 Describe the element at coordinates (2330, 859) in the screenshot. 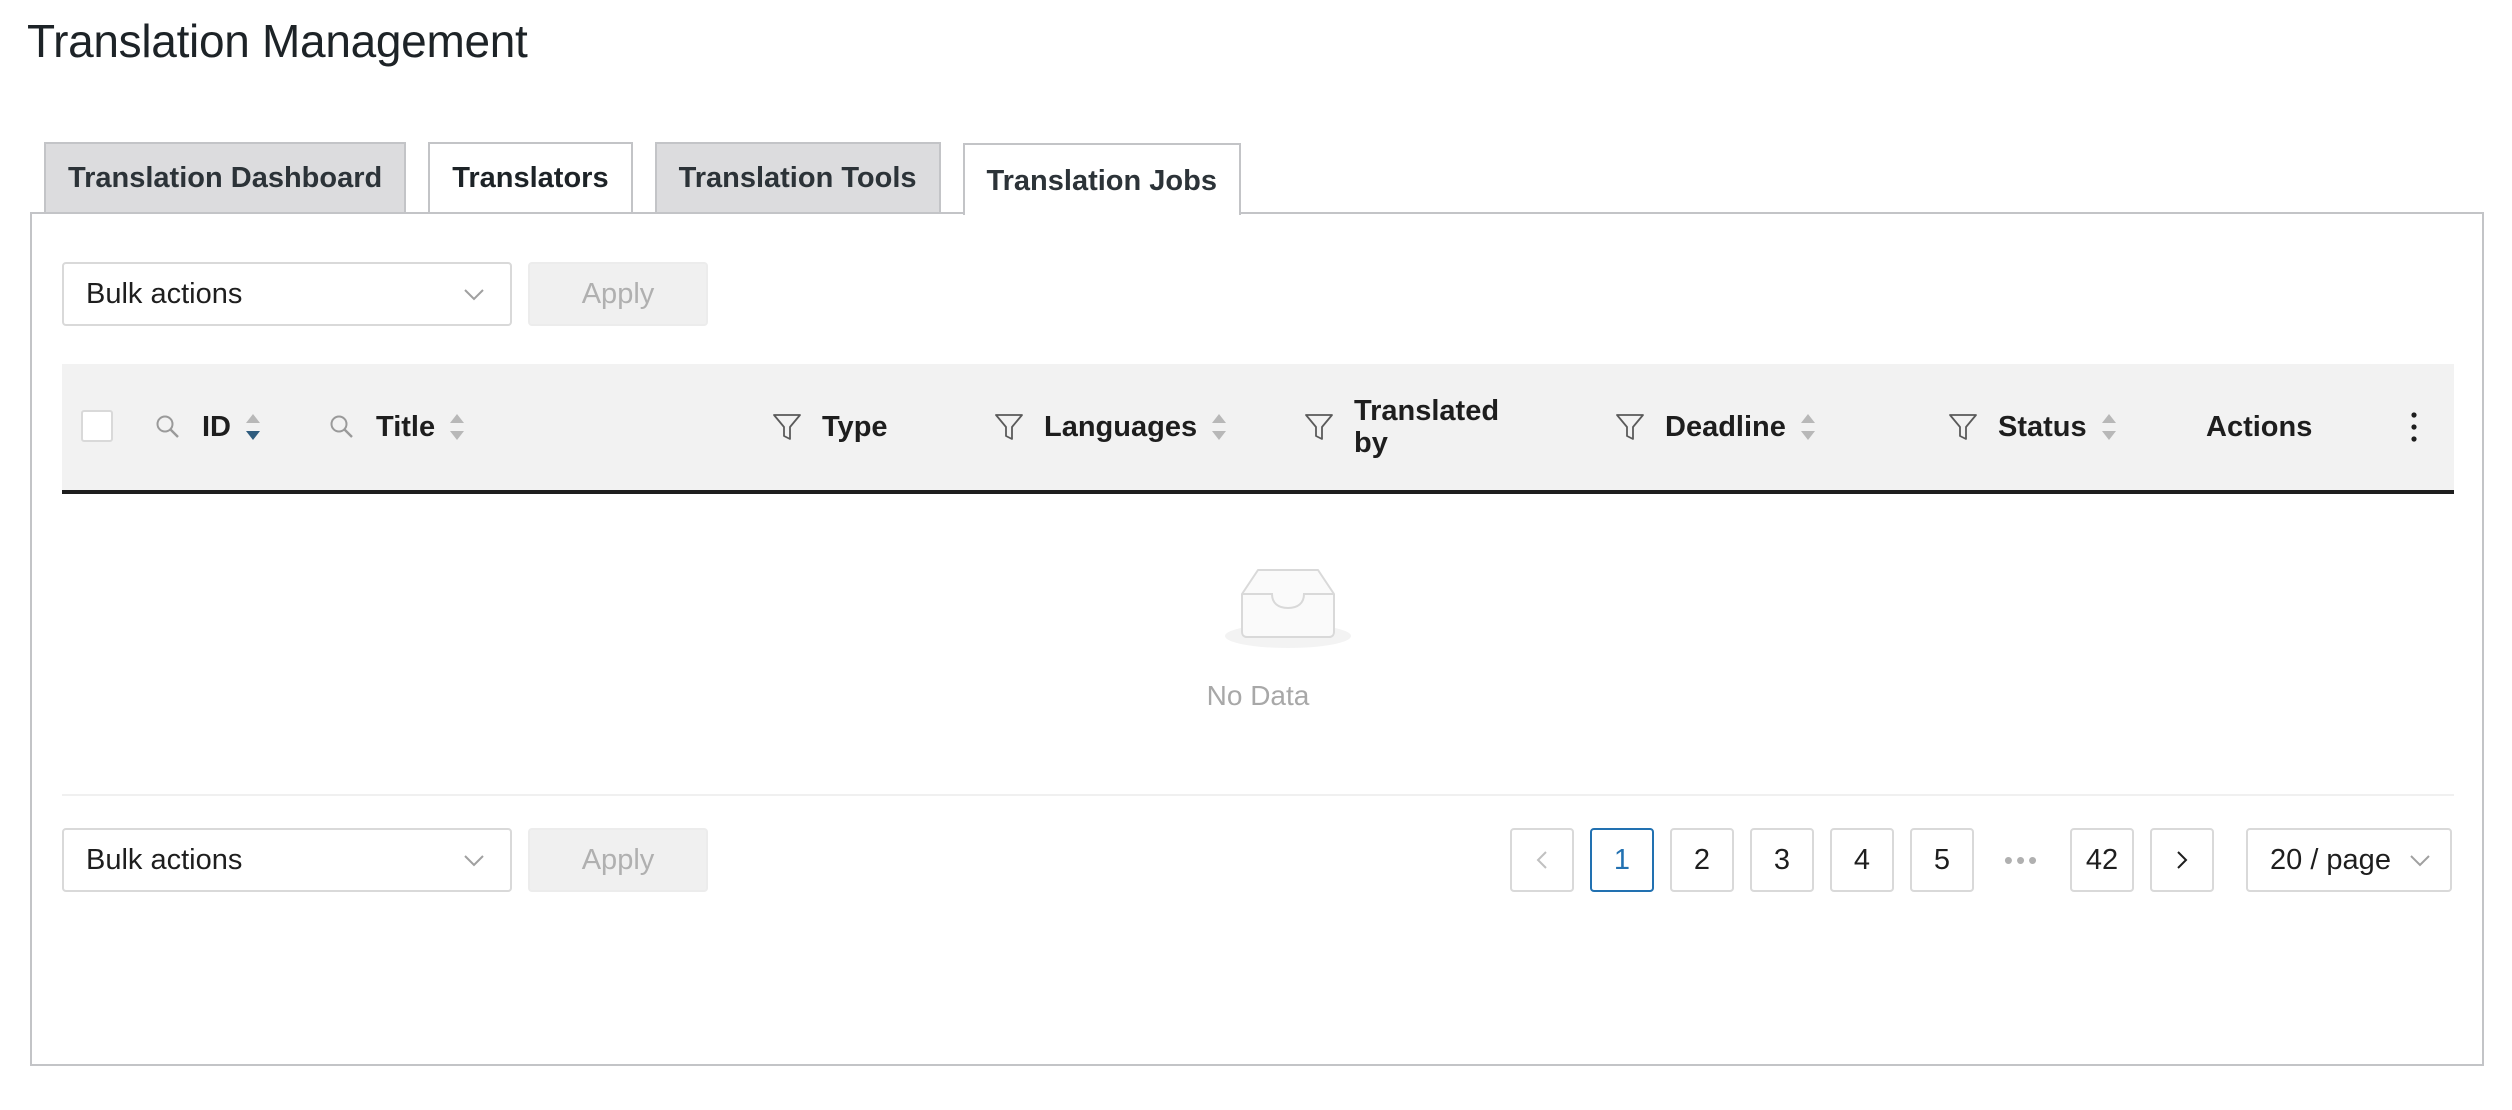

I see `page-size-value: 20 / page` at that location.